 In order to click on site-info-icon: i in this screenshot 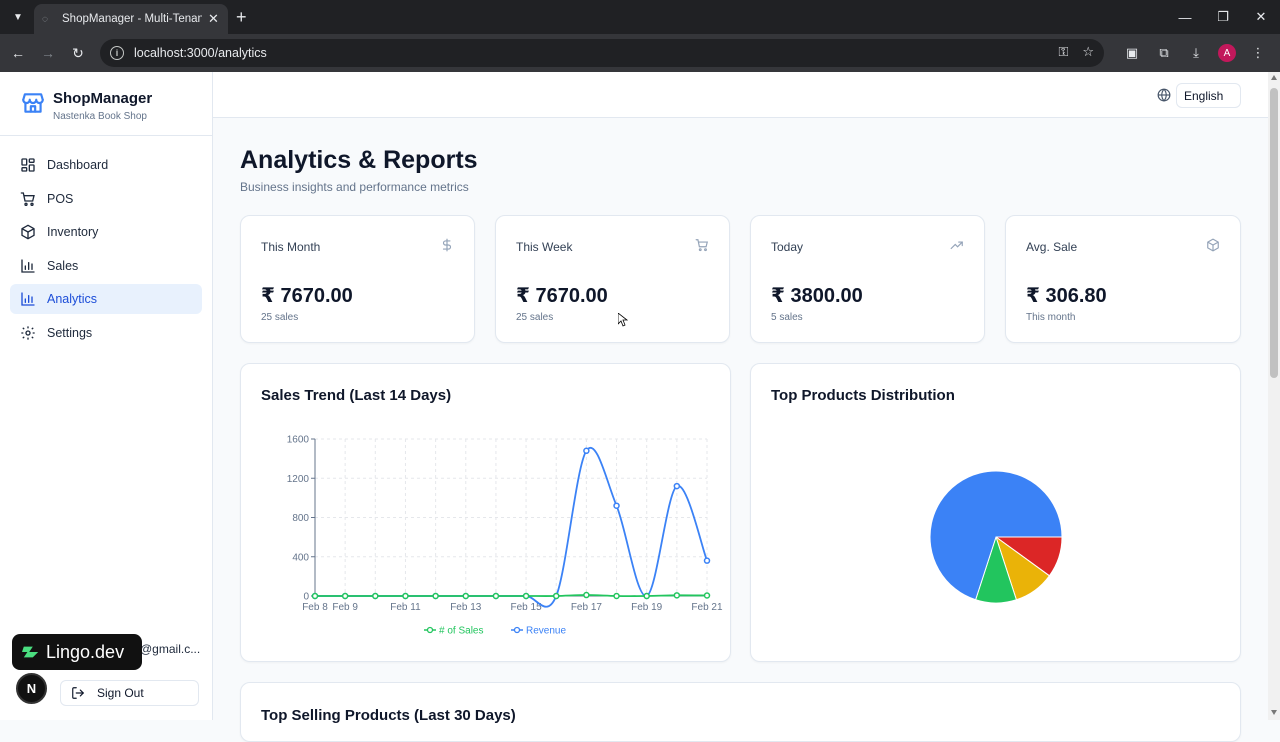, I will do `click(117, 53)`.